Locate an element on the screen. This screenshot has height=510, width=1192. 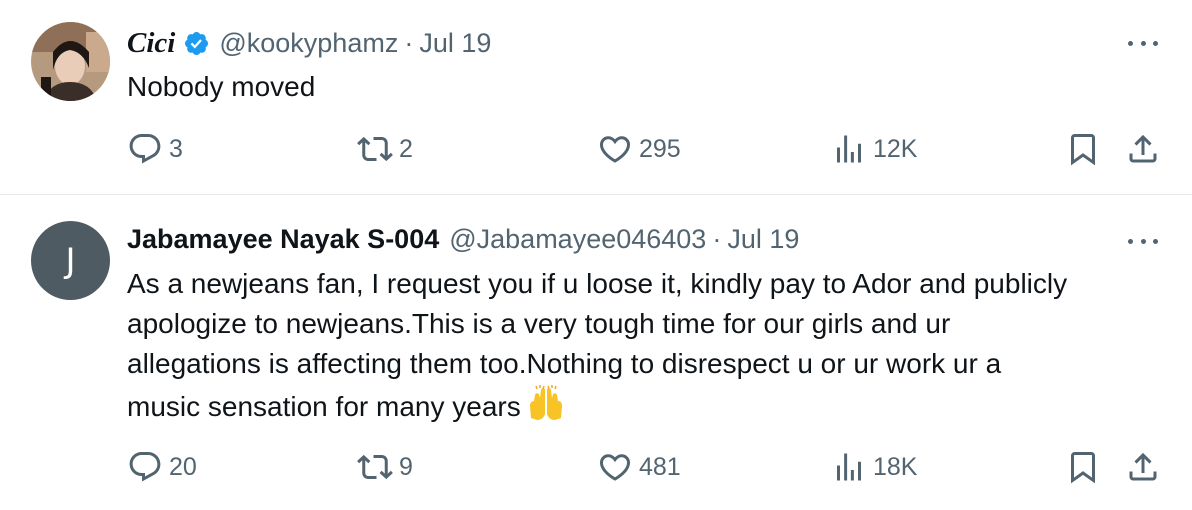
retweet-count: 9 is located at coordinates (406, 466).